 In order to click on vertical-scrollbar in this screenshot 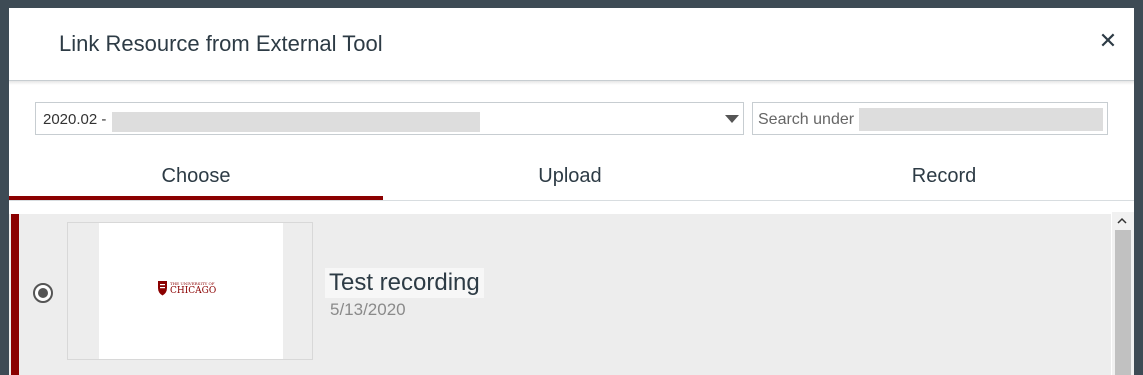, I will do `click(1123, 293)`.